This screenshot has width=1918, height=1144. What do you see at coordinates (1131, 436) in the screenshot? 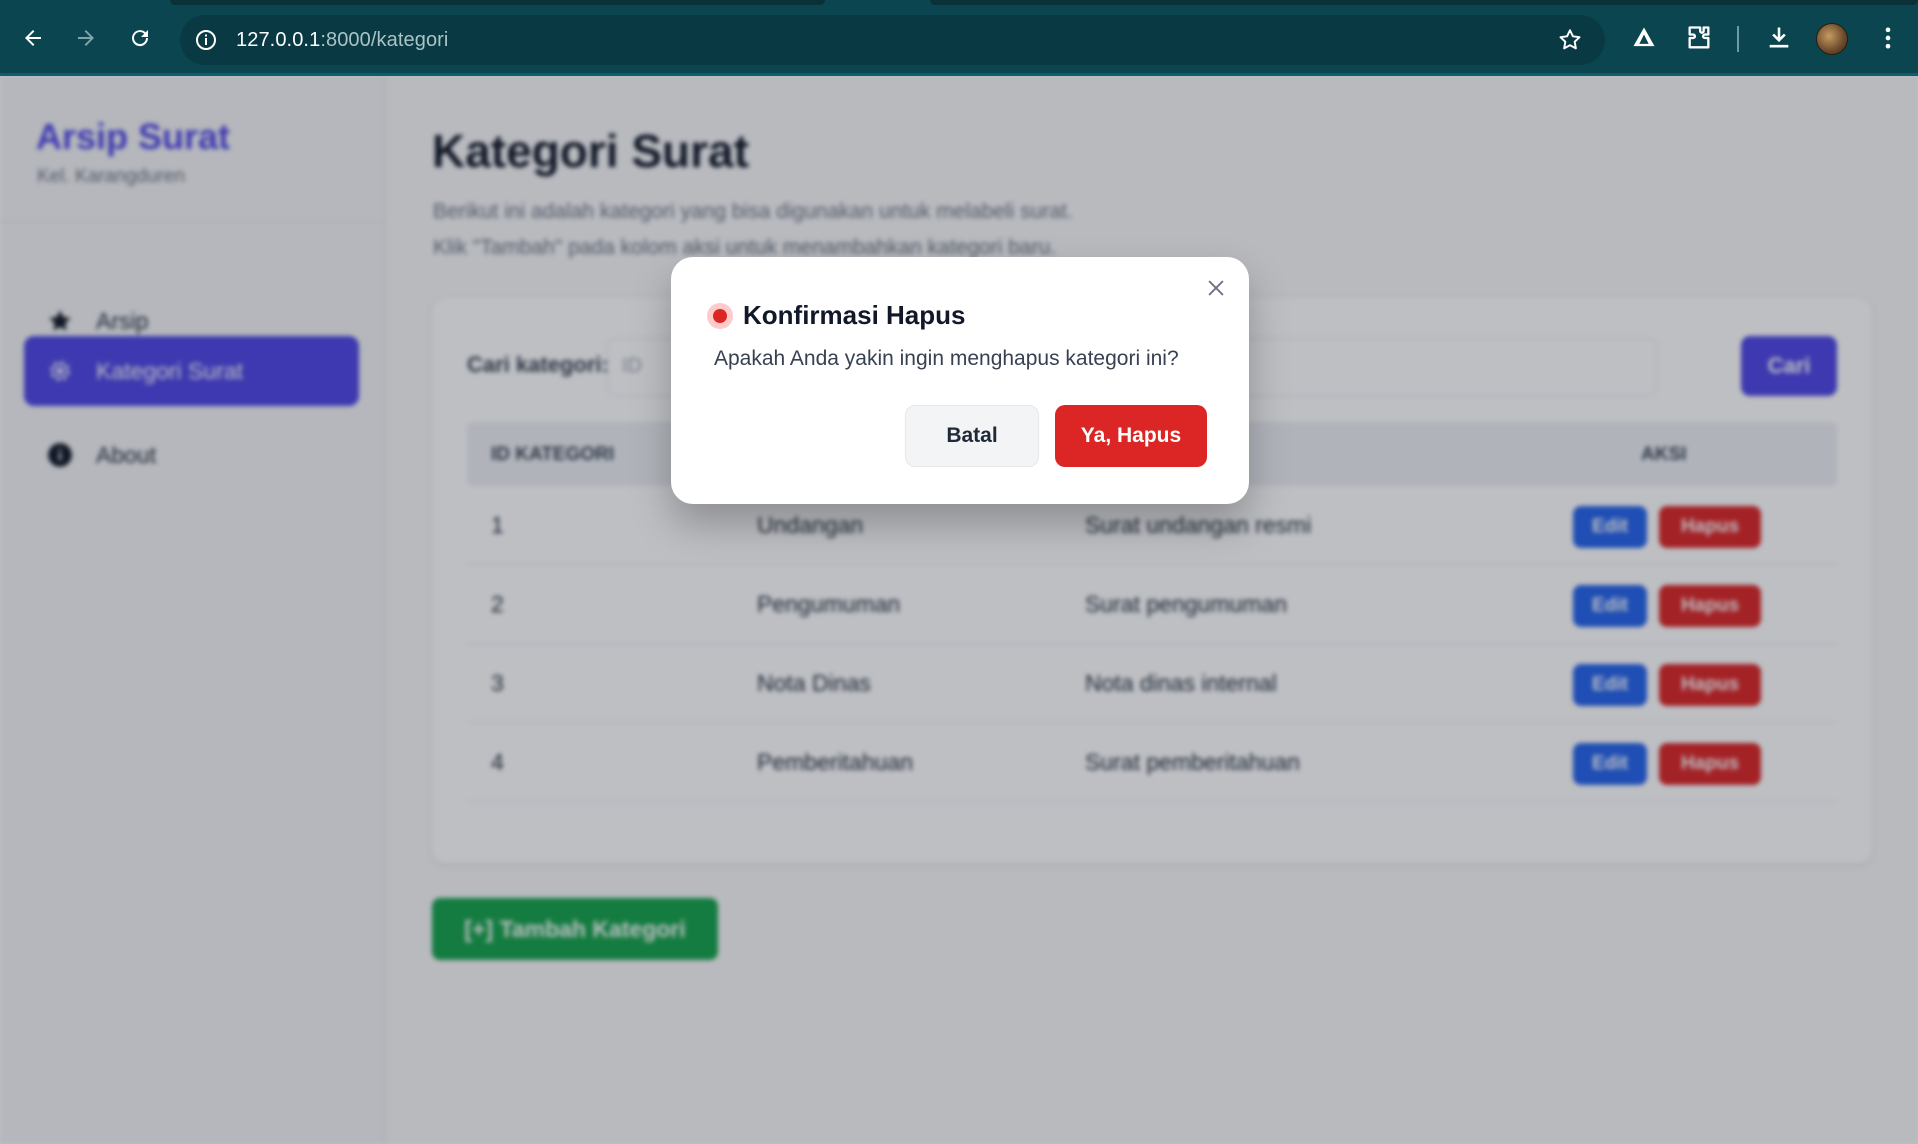
I see `confirm-delete-button: Ya, Hapus` at bounding box center [1131, 436].